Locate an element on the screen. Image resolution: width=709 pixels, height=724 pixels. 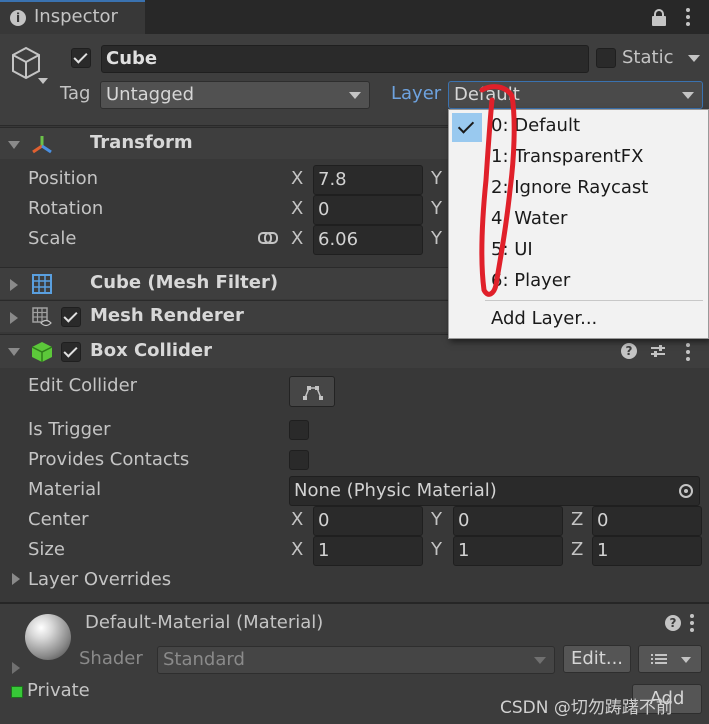
inspector-tab: i Inspector is located at coordinates (72, 17).